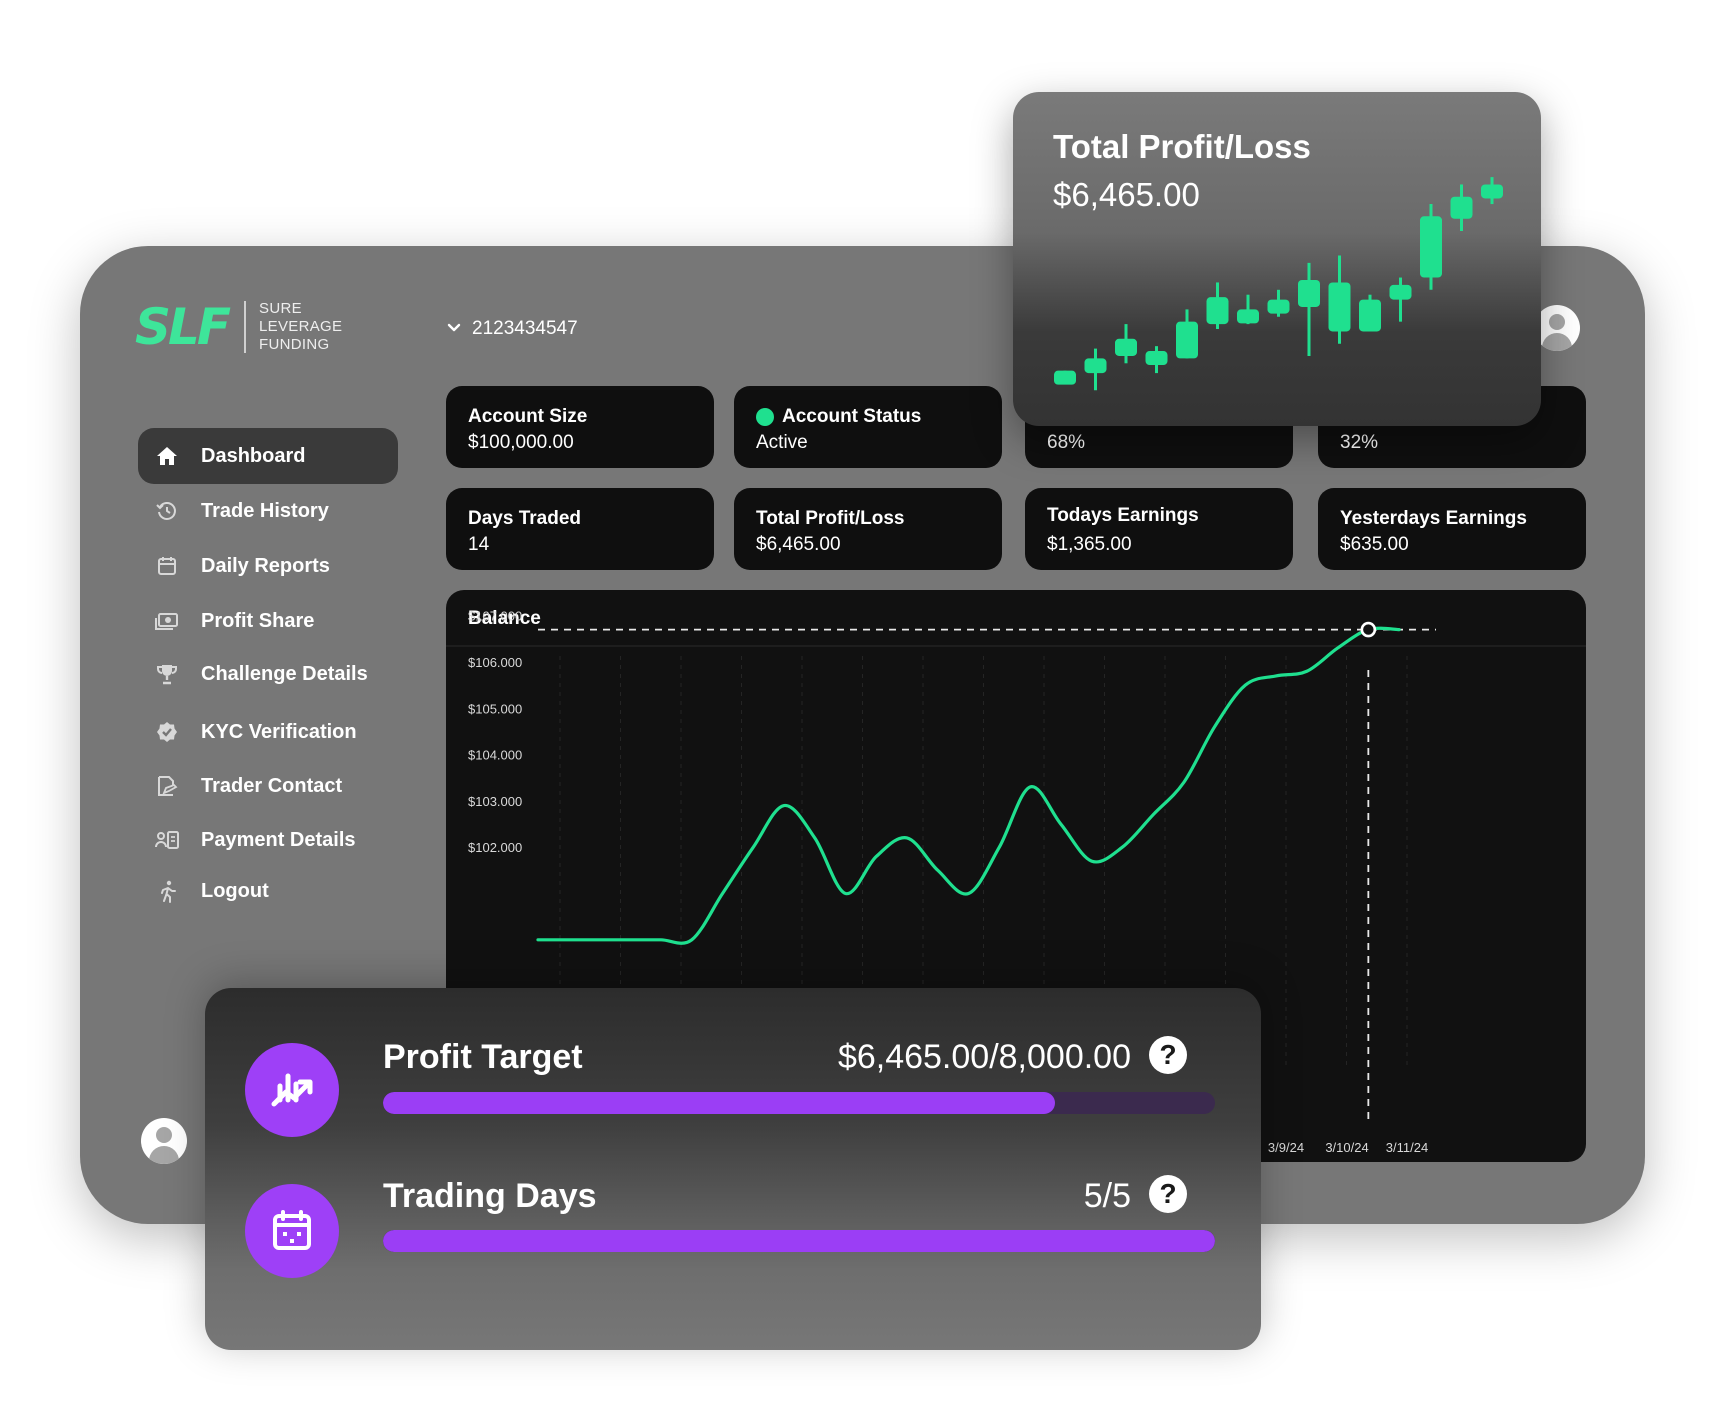 This screenshot has width=1720, height=1416. What do you see at coordinates (167, 732) in the screenshot?
I see `verified-badge-icon` at bounding box center [167, 732].